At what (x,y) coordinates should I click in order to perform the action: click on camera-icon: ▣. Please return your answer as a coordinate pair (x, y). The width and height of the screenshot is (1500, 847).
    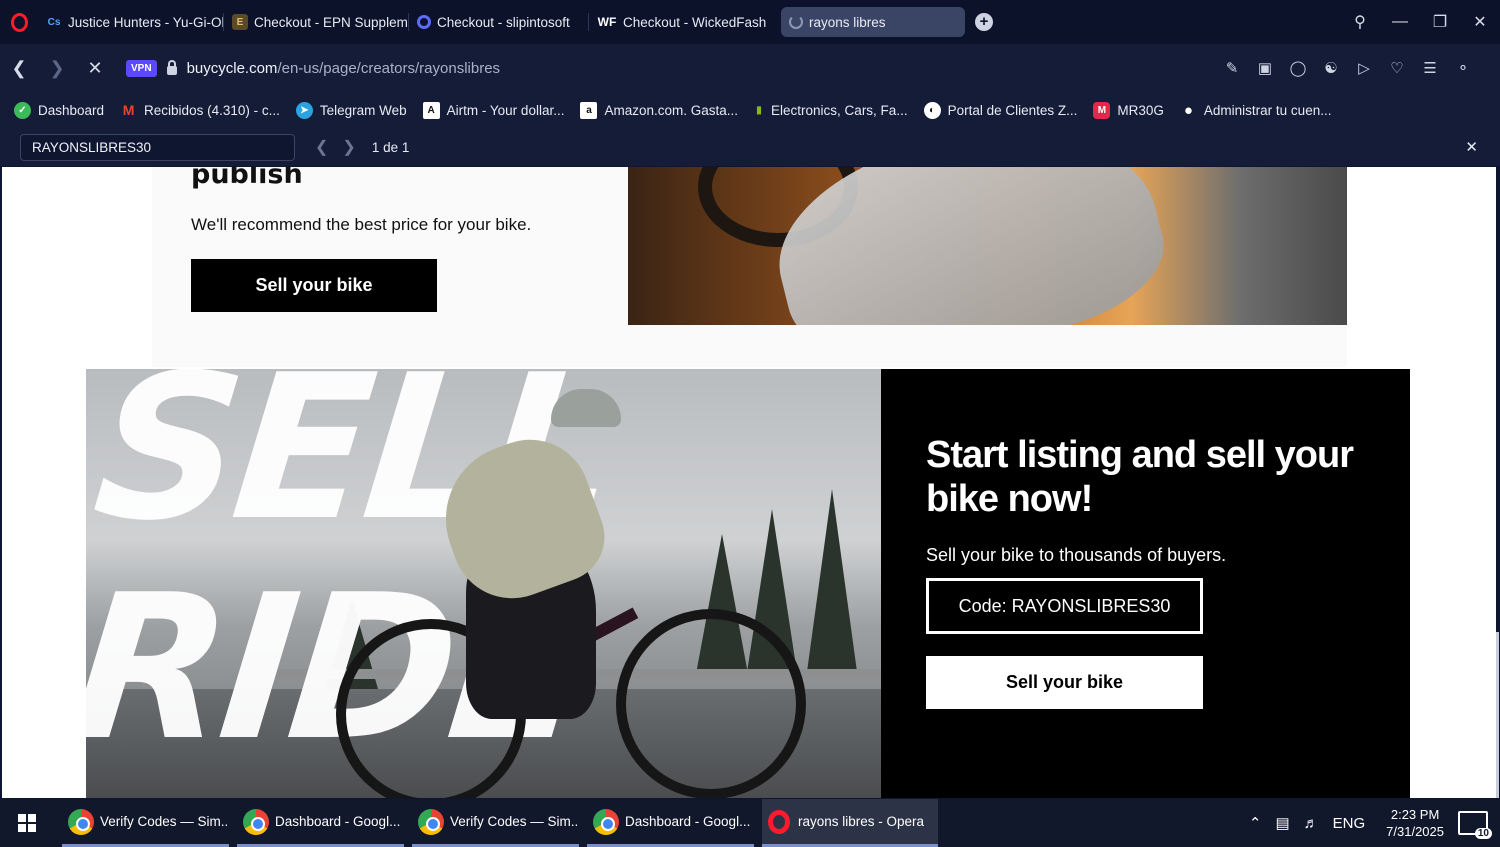
    Looking at the image, I should click on (1265, 68).